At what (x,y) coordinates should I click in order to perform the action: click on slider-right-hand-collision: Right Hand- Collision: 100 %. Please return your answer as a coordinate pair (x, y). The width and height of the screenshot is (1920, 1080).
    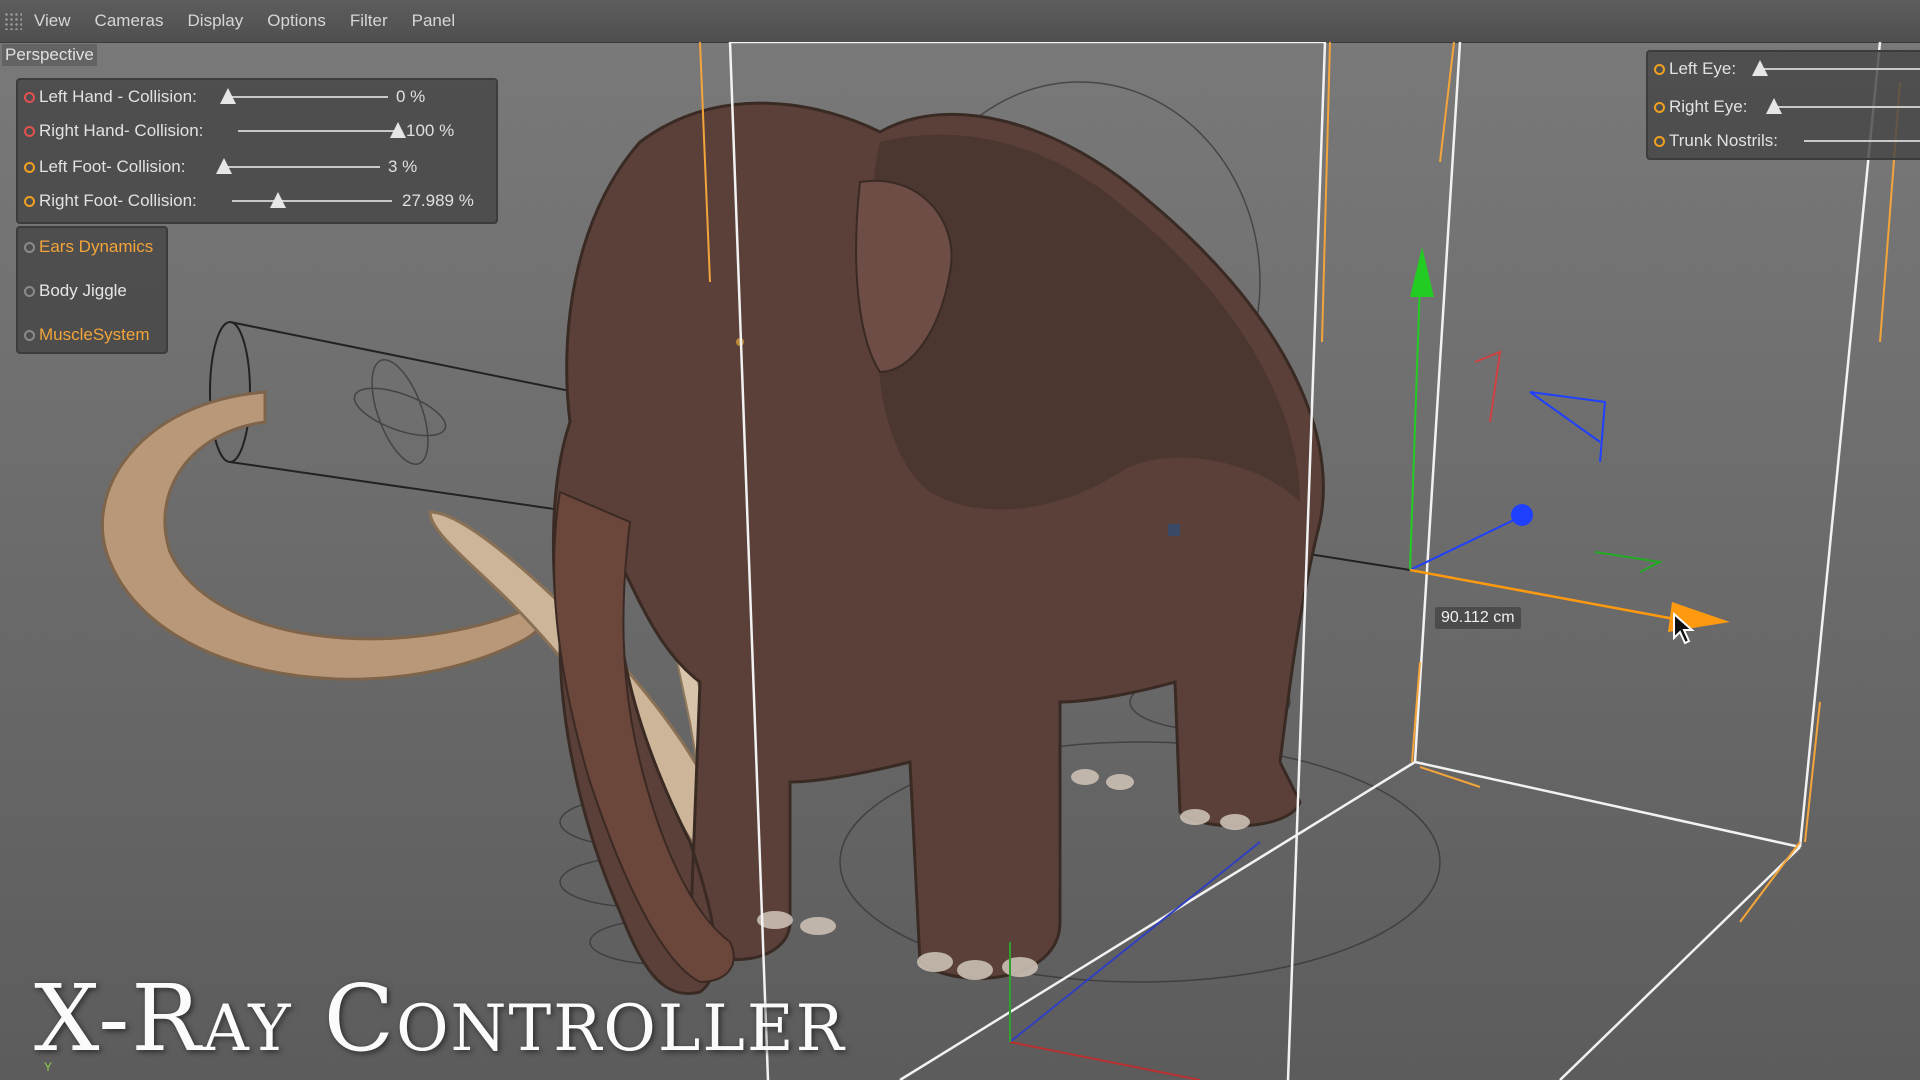
    Looking at the image, I should click on (257, 131).